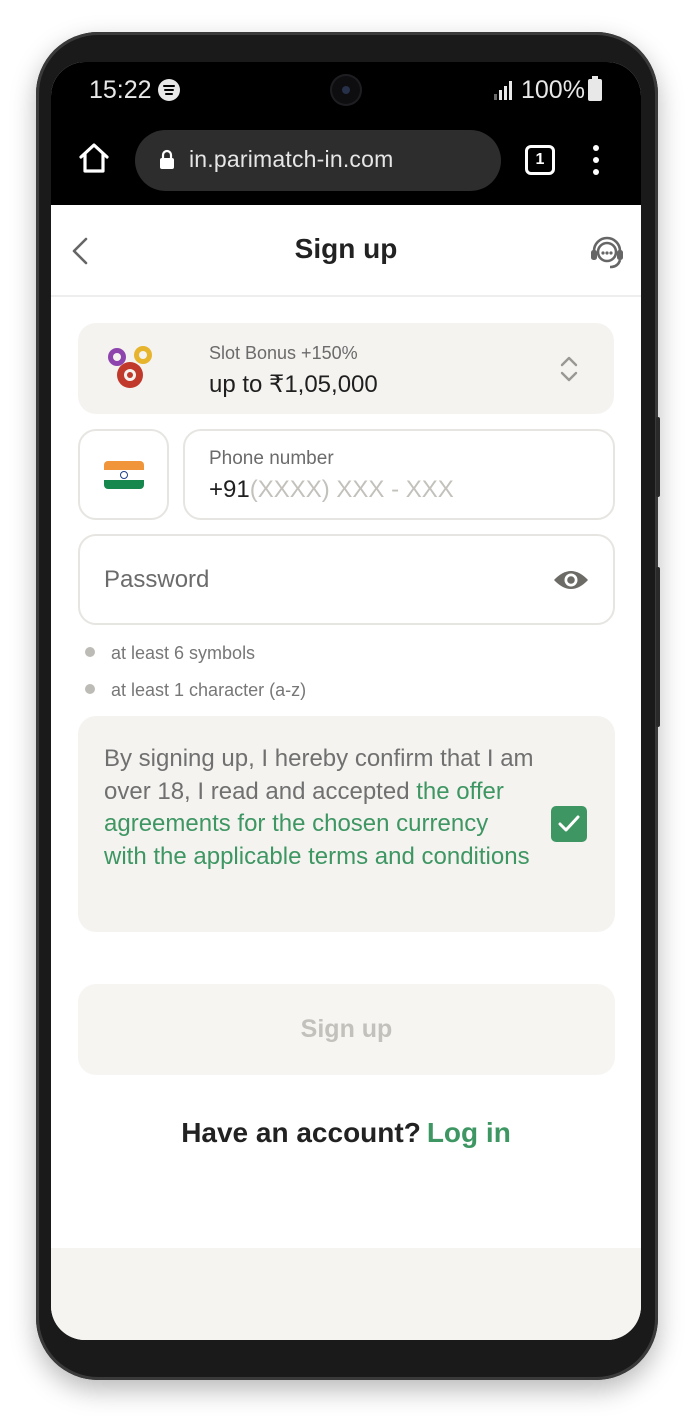 The width and height of the screenshot is (694, 1416). What do you see at coordinates (291, 159) in the screenshot?
I see `url-text: in.parimatch-in.com` at bounding box center [291, 159].